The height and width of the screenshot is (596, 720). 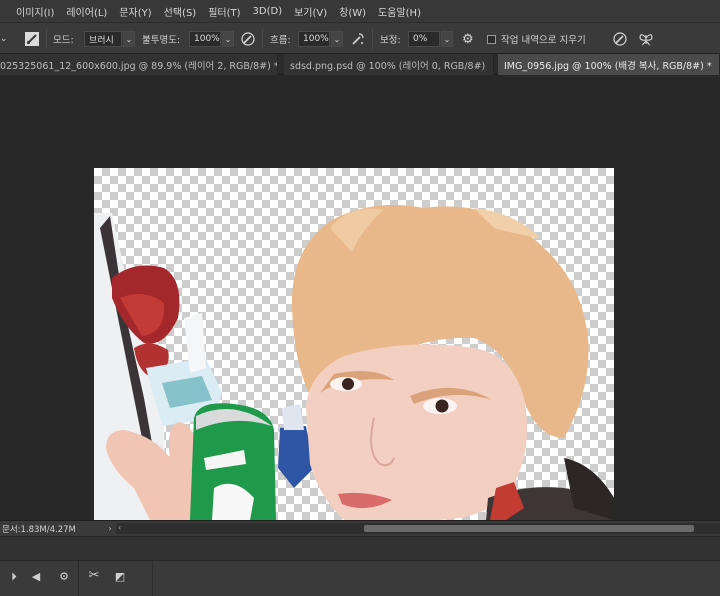 What do you see at coordinates (268, 11) in the screenshot?
I see `menu-3d: 3D(D)` at bounding box center [268, 11].